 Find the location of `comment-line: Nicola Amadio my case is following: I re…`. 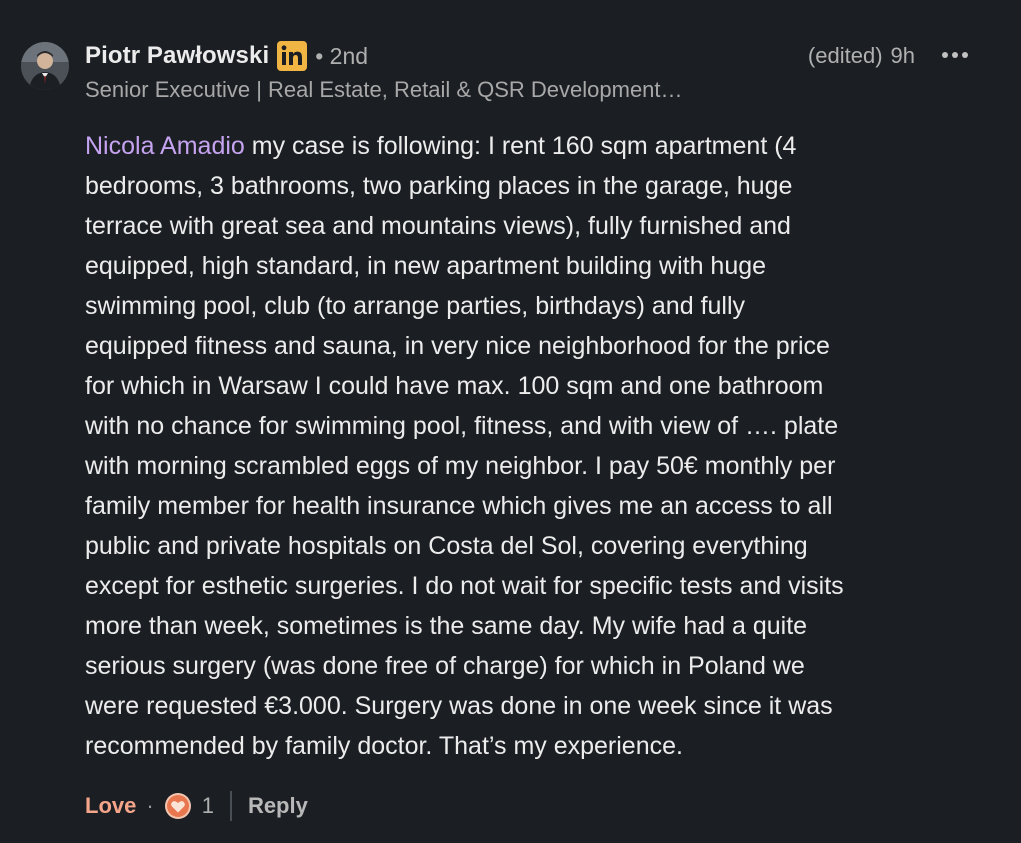

comment-line: Nicola Amadio my case is following: I re… is located at coordinates (535, 146).